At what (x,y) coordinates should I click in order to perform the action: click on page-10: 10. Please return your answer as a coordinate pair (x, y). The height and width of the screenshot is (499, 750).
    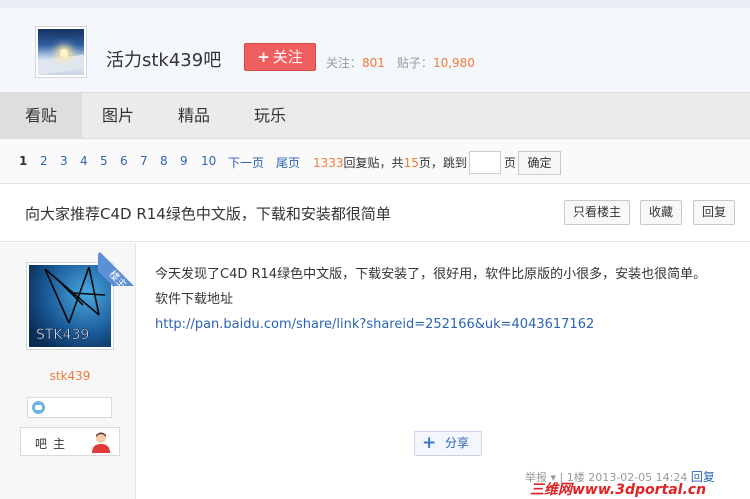
    Looking at the image, I should click on (208, 161).